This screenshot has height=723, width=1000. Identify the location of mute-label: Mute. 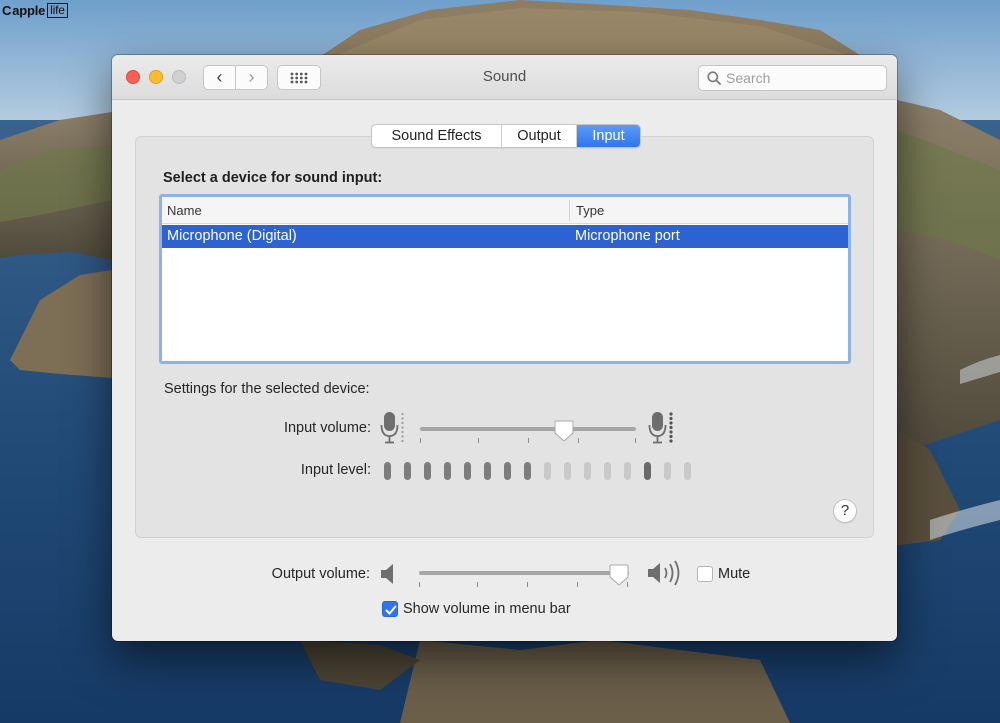
(734, 574).